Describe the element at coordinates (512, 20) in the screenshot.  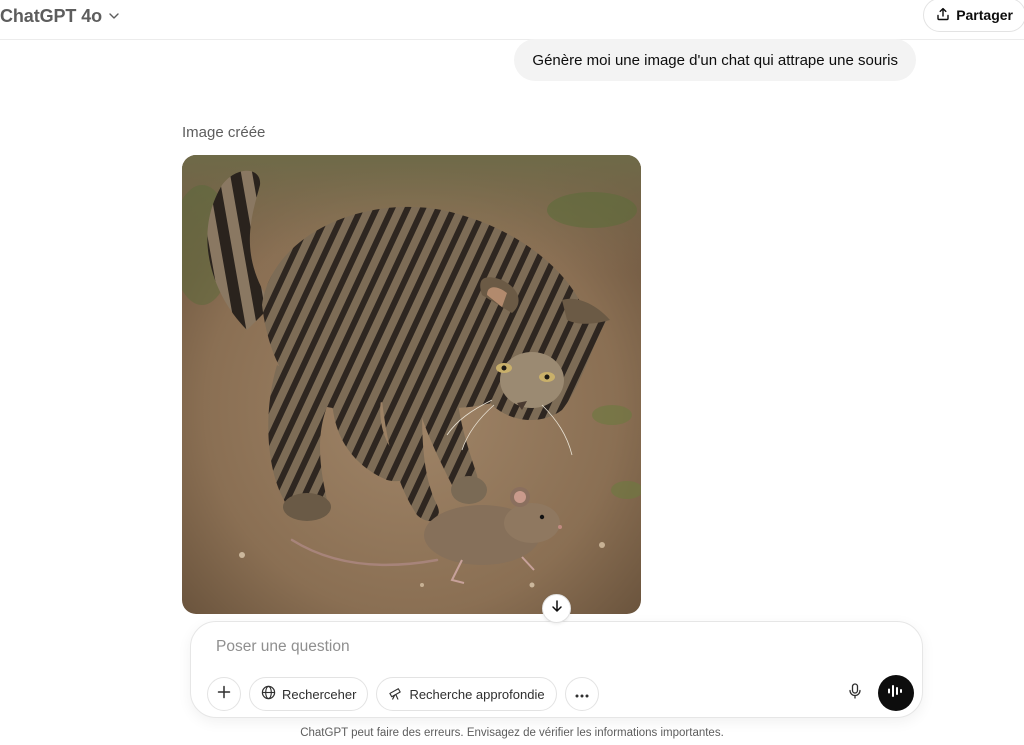
I see `top-bar: ChatGPT 4o Partager` at that location.